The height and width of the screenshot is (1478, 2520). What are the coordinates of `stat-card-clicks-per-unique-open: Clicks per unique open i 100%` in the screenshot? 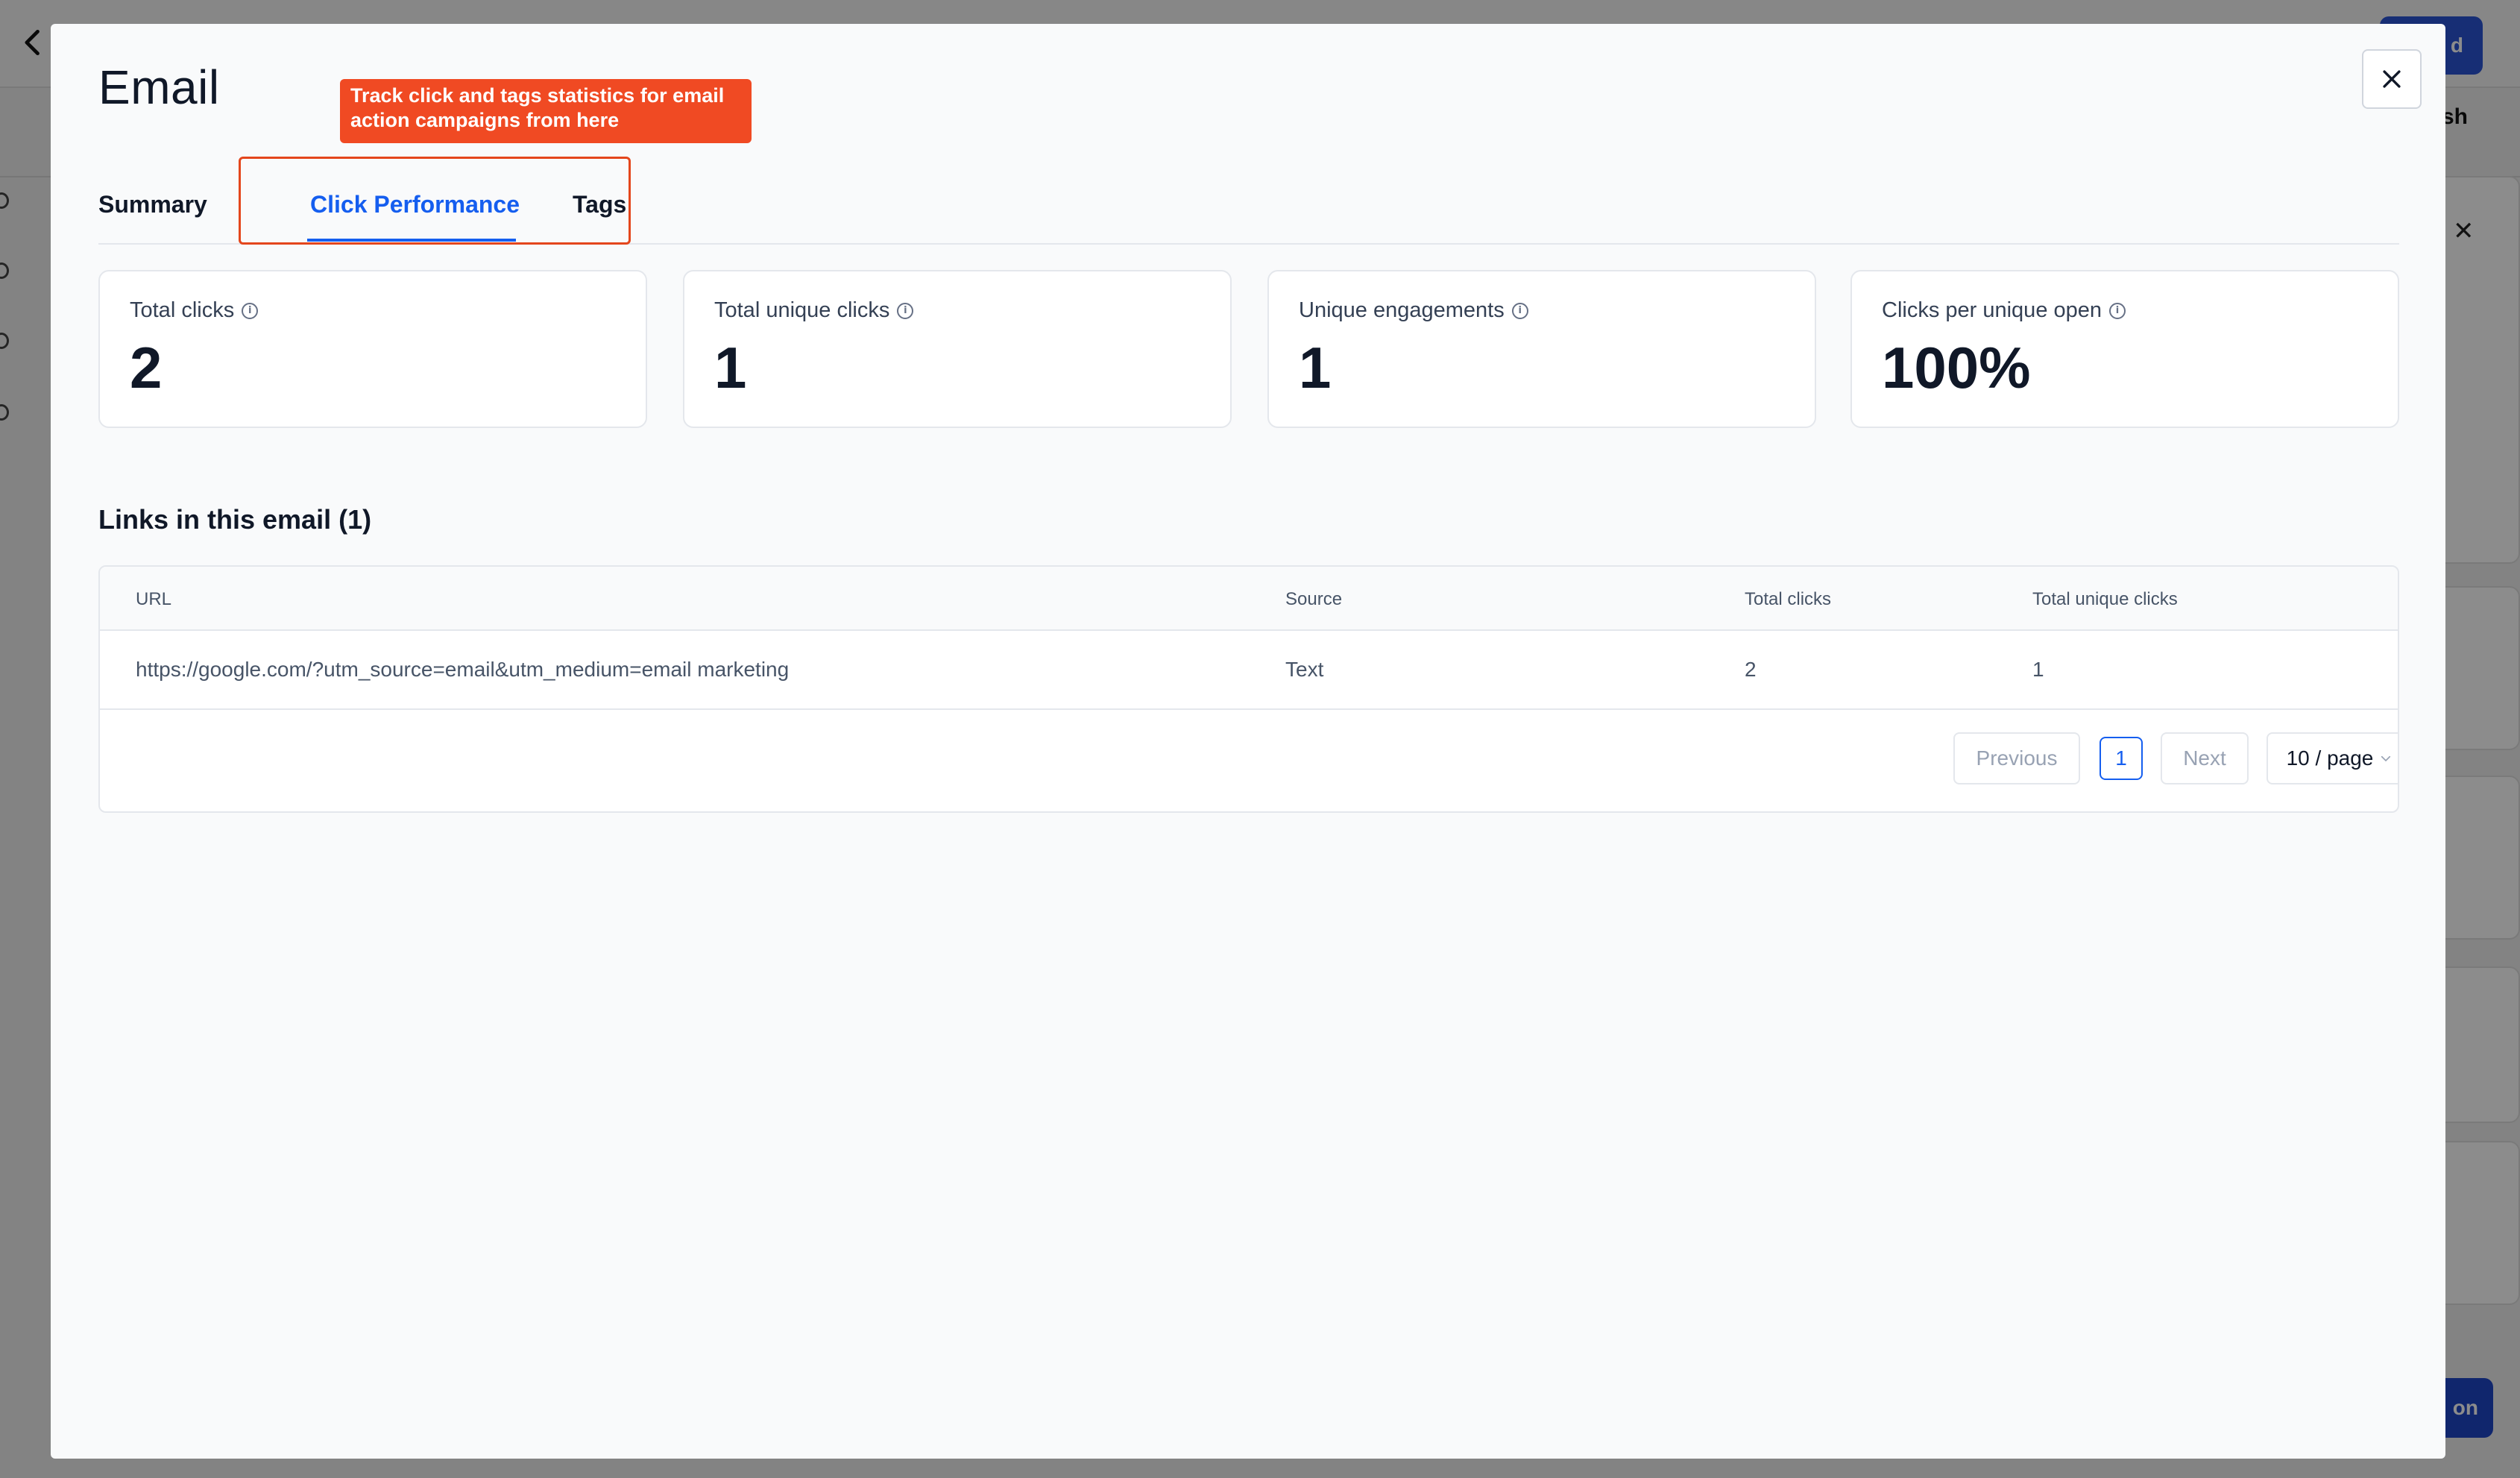 It's located at (2124, 349).